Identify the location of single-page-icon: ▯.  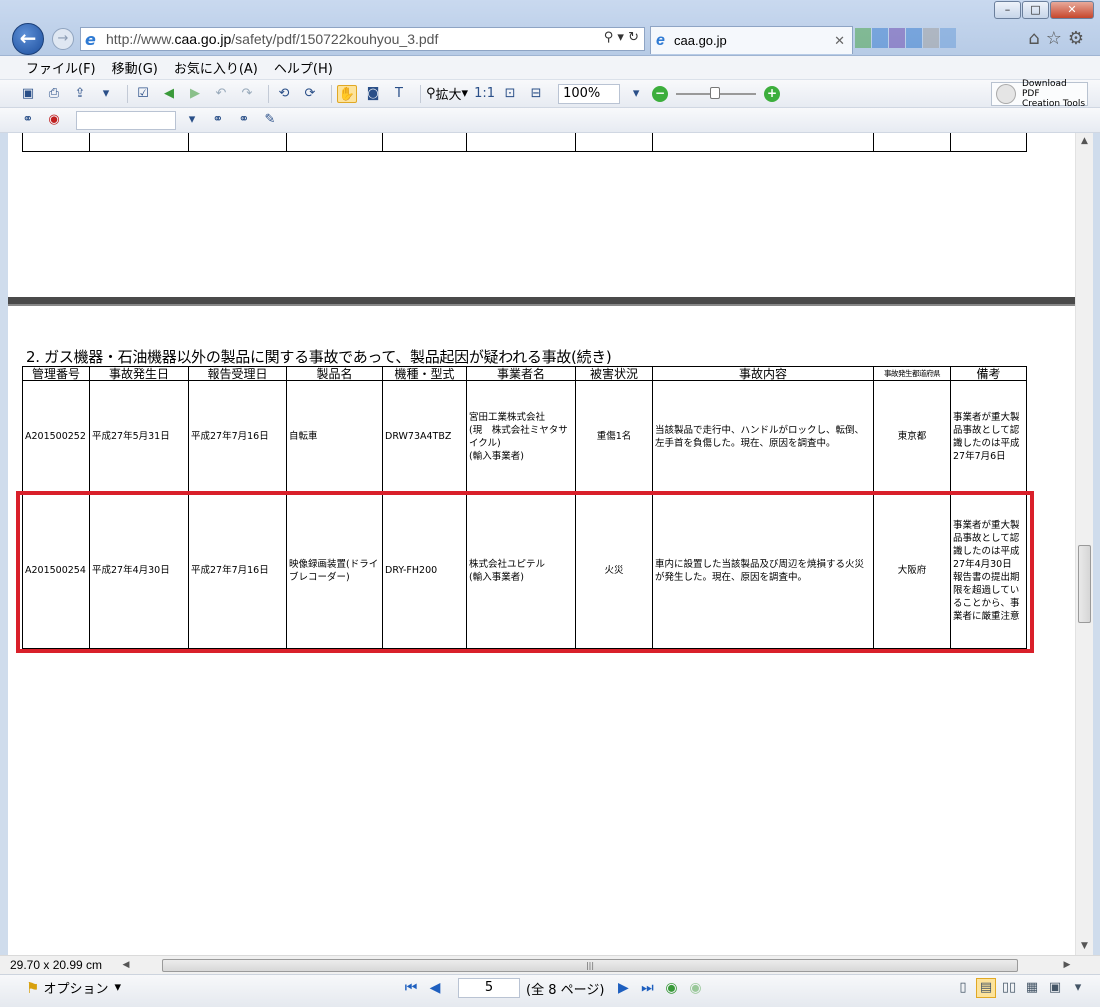
(963, 988).